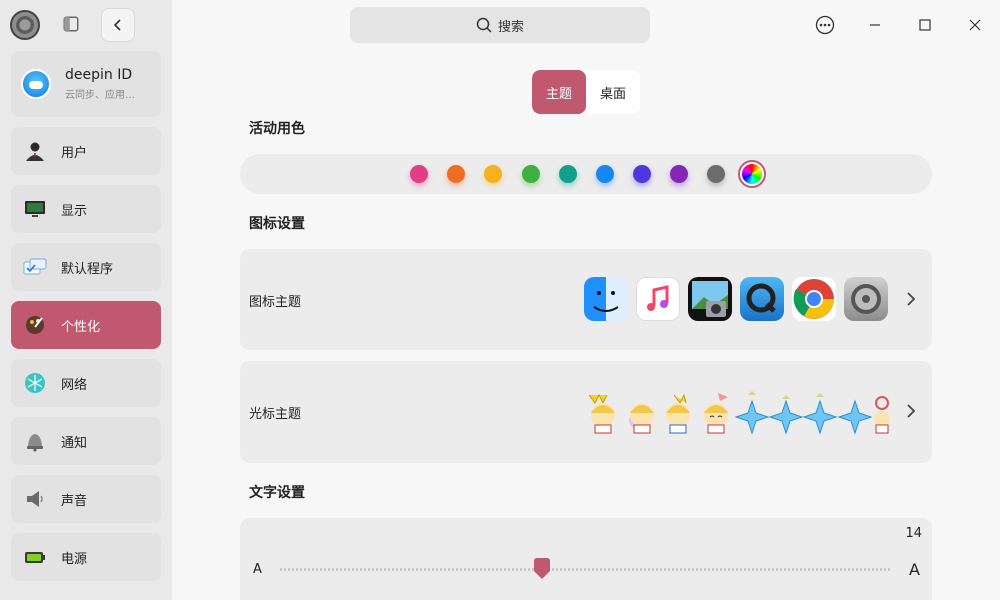  I want to click on sidebar-header, so click(25, 25).